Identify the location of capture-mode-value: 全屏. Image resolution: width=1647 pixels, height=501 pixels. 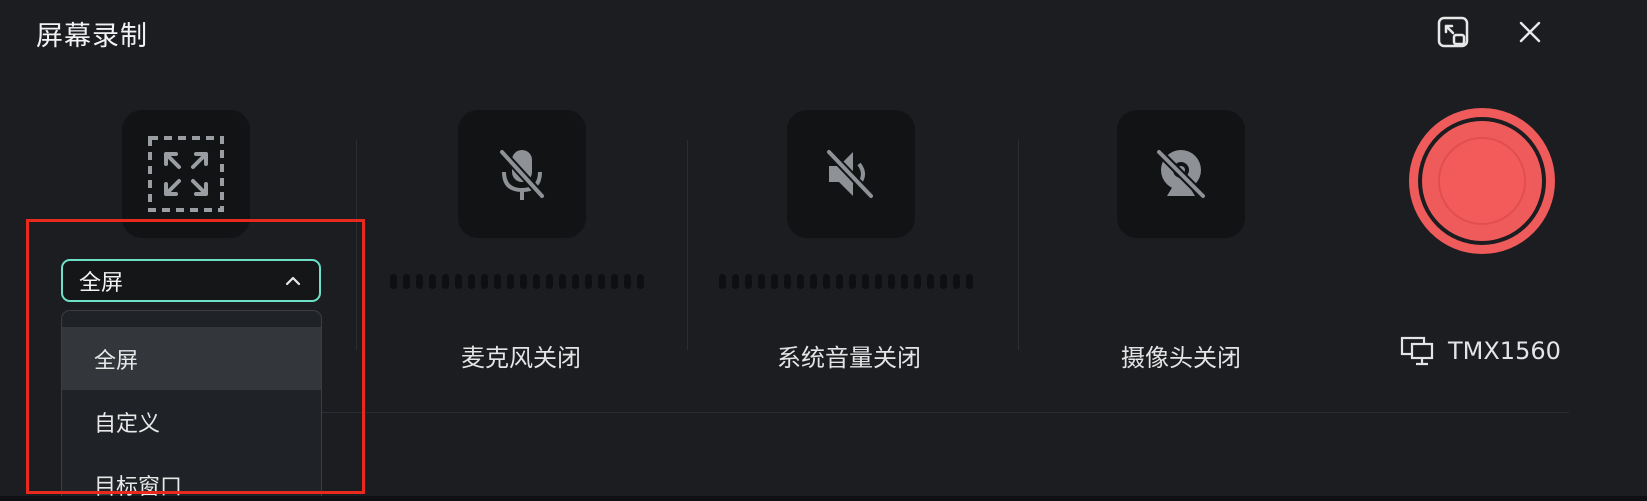
(101, 283).